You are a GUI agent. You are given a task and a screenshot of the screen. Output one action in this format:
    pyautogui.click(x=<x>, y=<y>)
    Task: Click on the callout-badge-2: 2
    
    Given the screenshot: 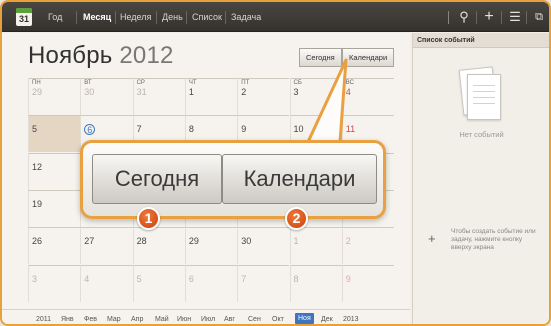 What is the action you would take?
    pyautogui.click(x=296, y=218)
    